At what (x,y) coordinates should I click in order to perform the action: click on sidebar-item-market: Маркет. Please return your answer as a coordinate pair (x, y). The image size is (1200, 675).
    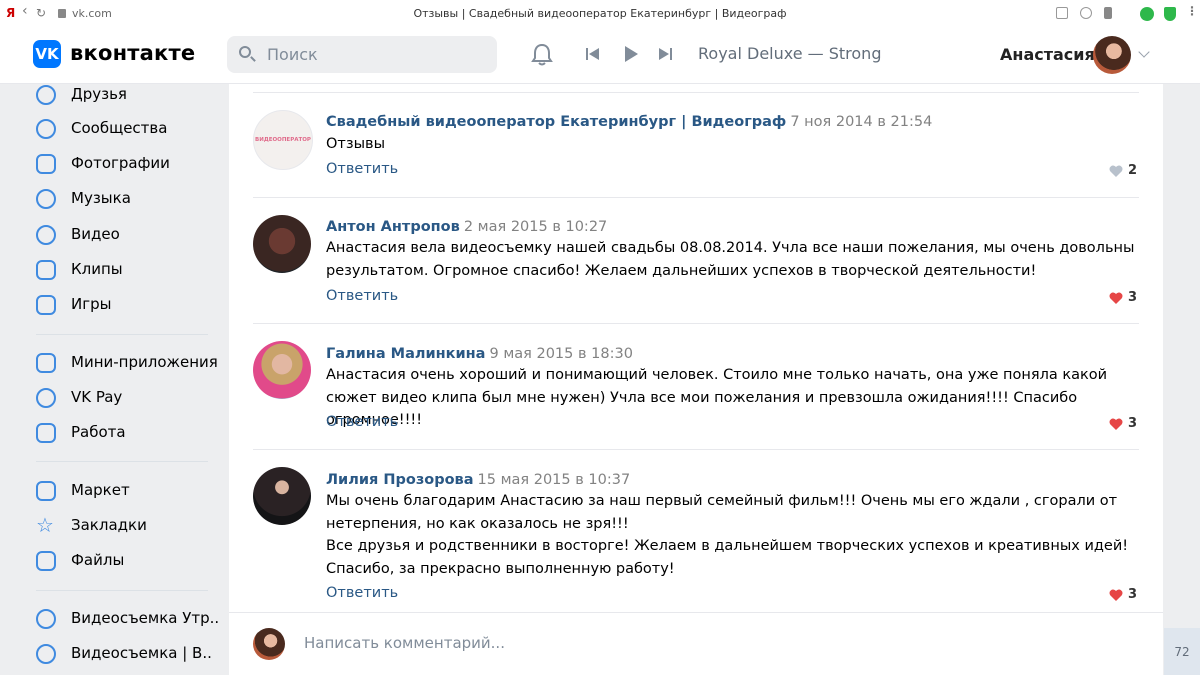
    Looking at the image, I should click on (131, 491).